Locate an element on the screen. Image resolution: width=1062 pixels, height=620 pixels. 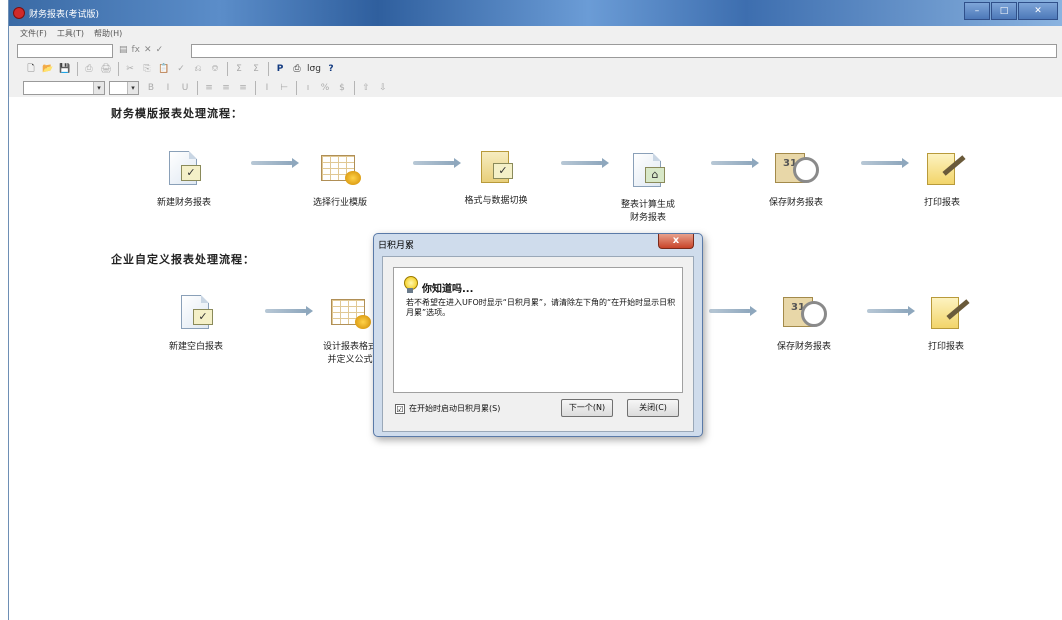
custom-flow-title: 企业自定义报表处理流程： is located at coordinates (183, 259).